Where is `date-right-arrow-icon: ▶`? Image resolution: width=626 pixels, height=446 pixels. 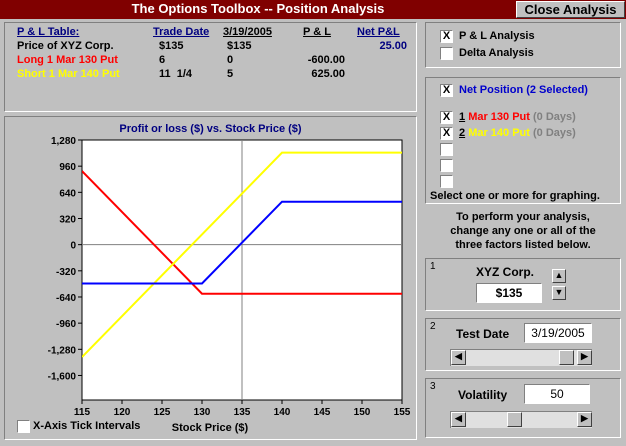 date-right-arrow-icon: ▶ is located at coordinates (584, 357).